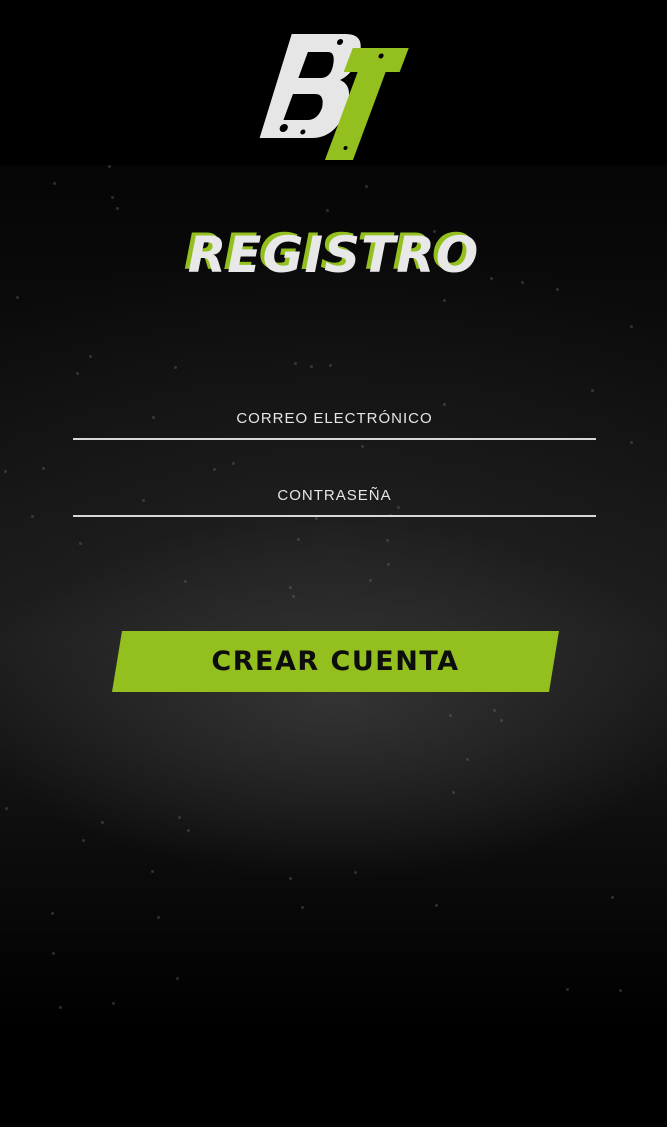 This screenshot has height=1127, width=667. I want to click on email-field, so click(334, 419).